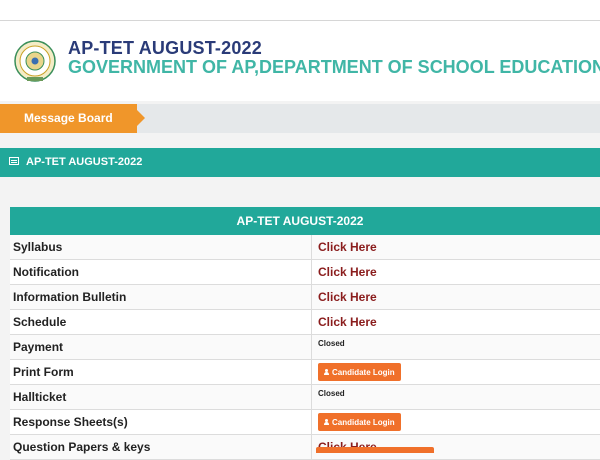  I want to click on newspaper-icon, so click(14, 161).